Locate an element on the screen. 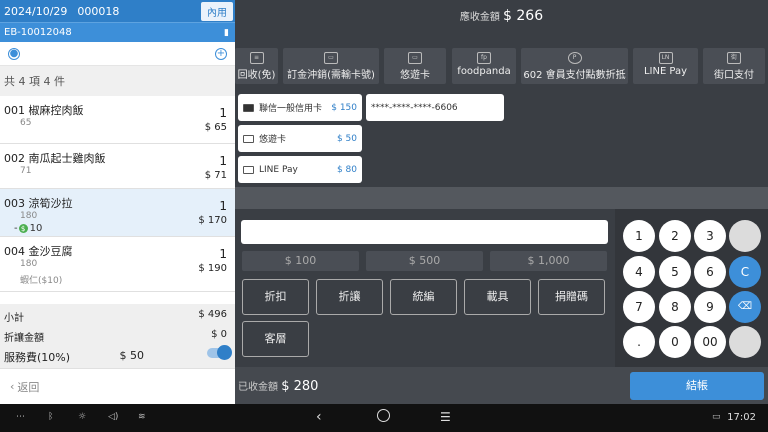 The width and height of the screenshot is (768, 432). brightness-icon: ☼ is located at coordinates (82, 417).